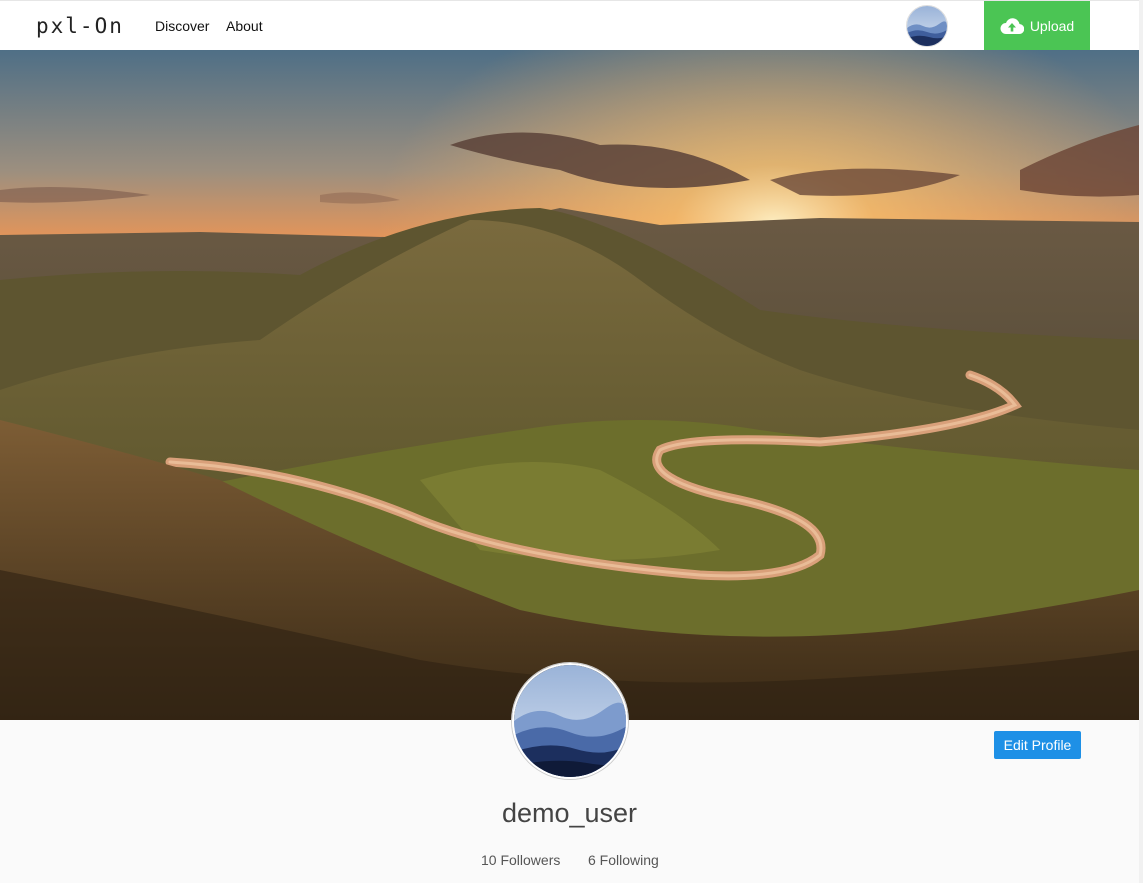  What do you see at coordinates (520, 860) in the screenshot?
I see `followers-count: 10 Followers` at bounding box center [520, 860].